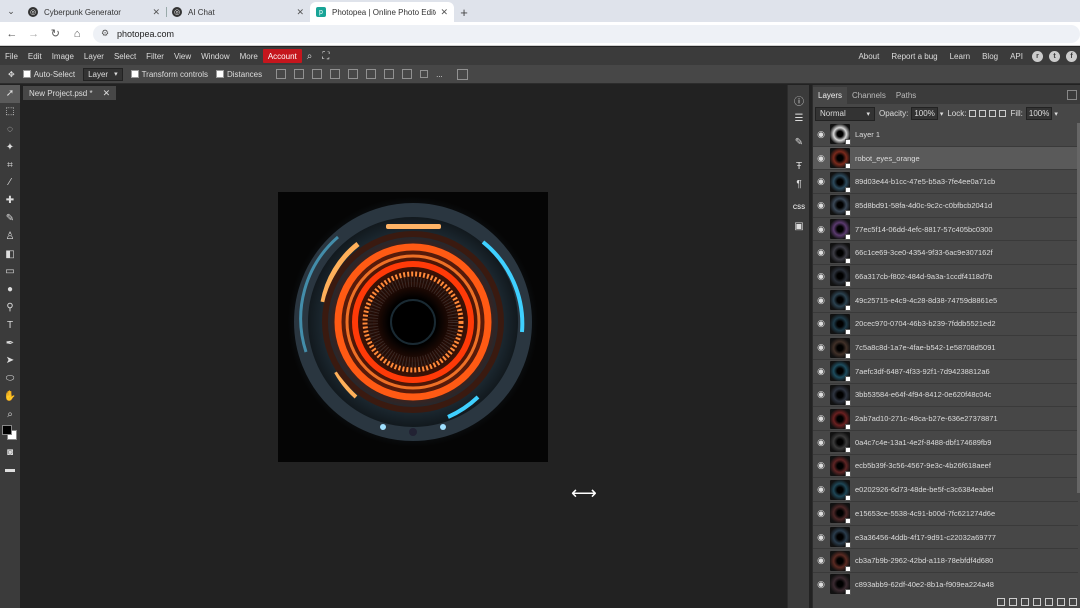 The image size is (1080, 608). What do you see at coordinates (10, 433) in the screenshot?
I see `color-swatches` at bounding box center [10, 433].